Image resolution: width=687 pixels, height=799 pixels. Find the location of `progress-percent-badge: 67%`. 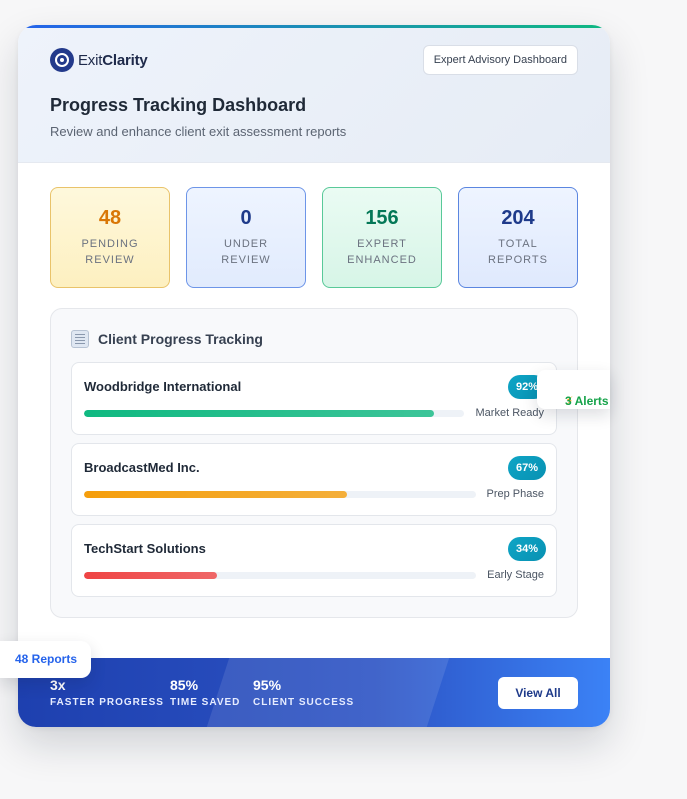

progress-percent-badge: 67% is located at coordinates (526, 468).